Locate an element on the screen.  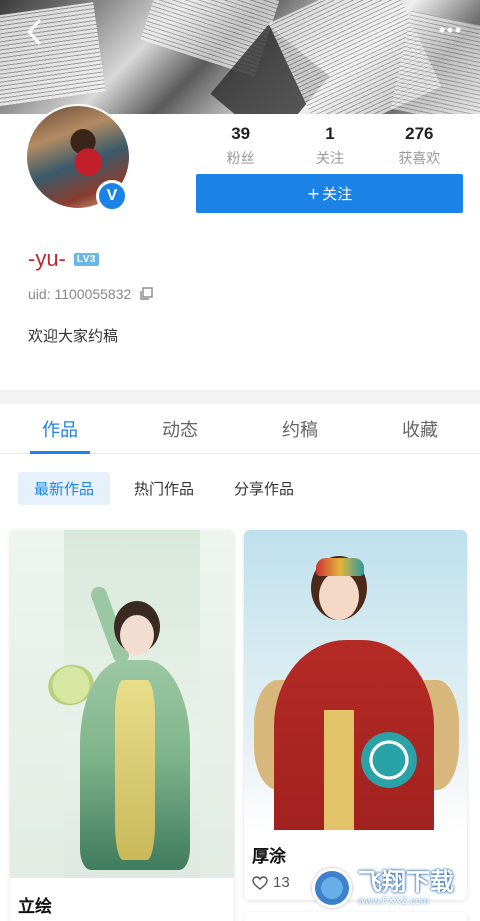
watermark-icon is located at coordinates (332, 888).